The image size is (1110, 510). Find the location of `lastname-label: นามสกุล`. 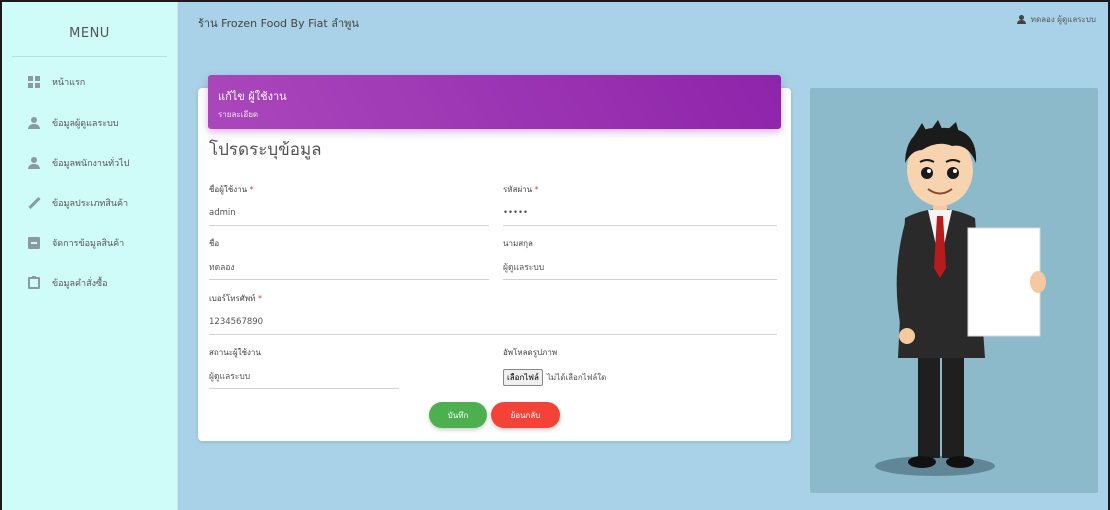

lastname-label: นามสกุล is located at coordinates (518, 243).